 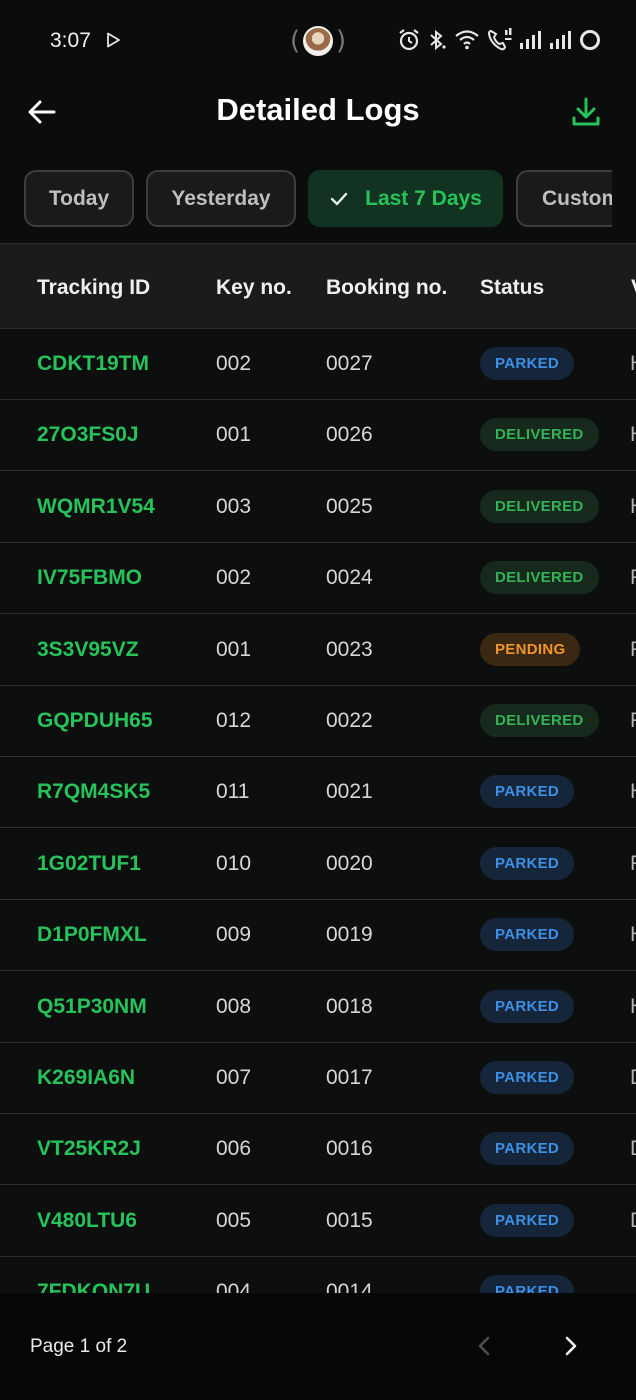 What do you see at coordinates (318, 1275) in the screenshot?
I see `table-row: 7FDKQN7U 004 0014 PARKED` at bounding box center [318, 1275].